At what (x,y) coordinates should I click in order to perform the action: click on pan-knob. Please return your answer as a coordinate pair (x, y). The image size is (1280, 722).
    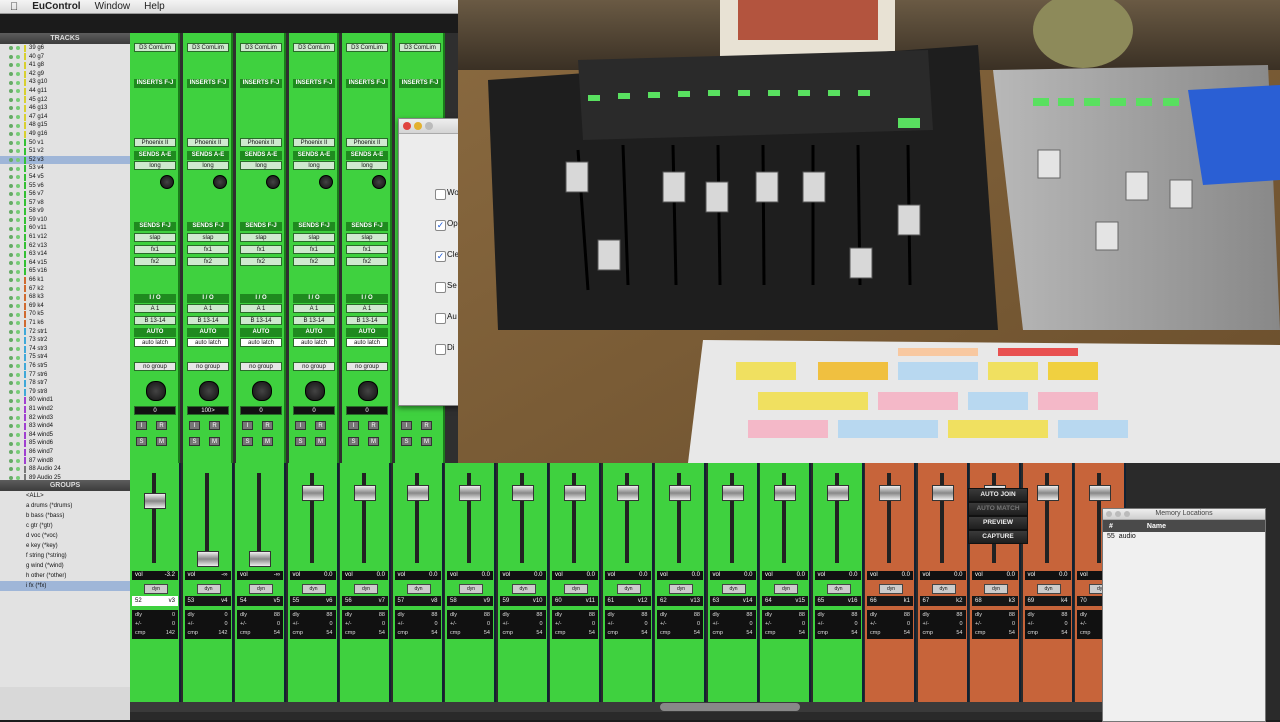
    Looking at the image, I should click on (315, 391).